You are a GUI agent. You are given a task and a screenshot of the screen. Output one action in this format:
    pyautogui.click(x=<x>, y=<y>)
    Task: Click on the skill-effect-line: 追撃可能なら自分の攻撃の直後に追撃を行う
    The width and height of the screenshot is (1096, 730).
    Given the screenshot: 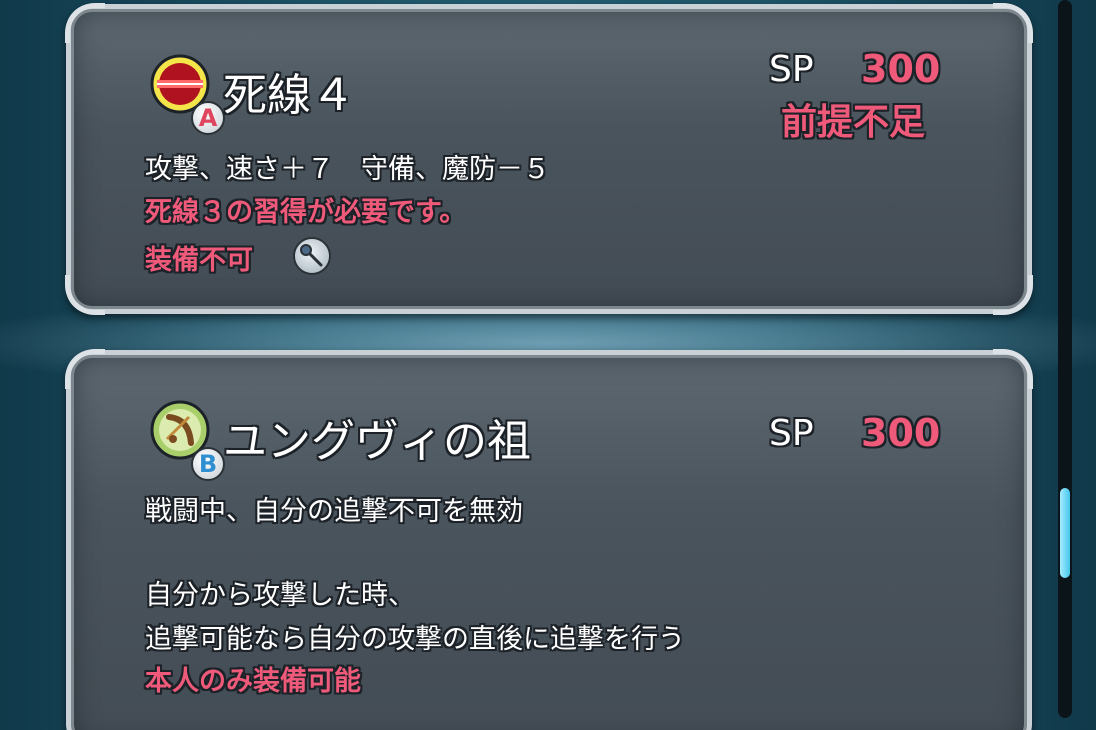 What is the action you would take?
    pyautogui.click(x=415, y=639)
    